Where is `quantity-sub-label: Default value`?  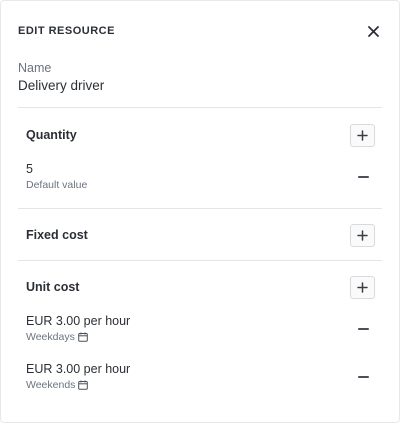
quantity-sub-label: Default value is located at coordinates (57, 185).